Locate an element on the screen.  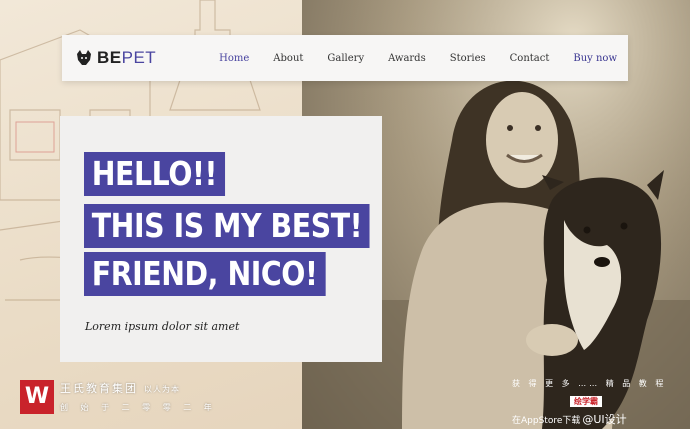
hero-heading-line-2: THIS IS MY BEST! is located at coordinates (227, 226).